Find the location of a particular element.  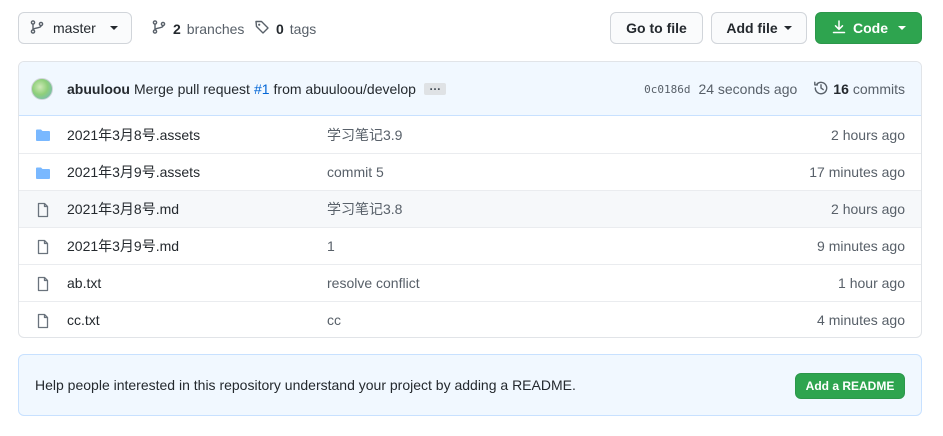

table-row: 2021年3月9号.md 1 9 minutes ago is located at coordinates (470, 245).